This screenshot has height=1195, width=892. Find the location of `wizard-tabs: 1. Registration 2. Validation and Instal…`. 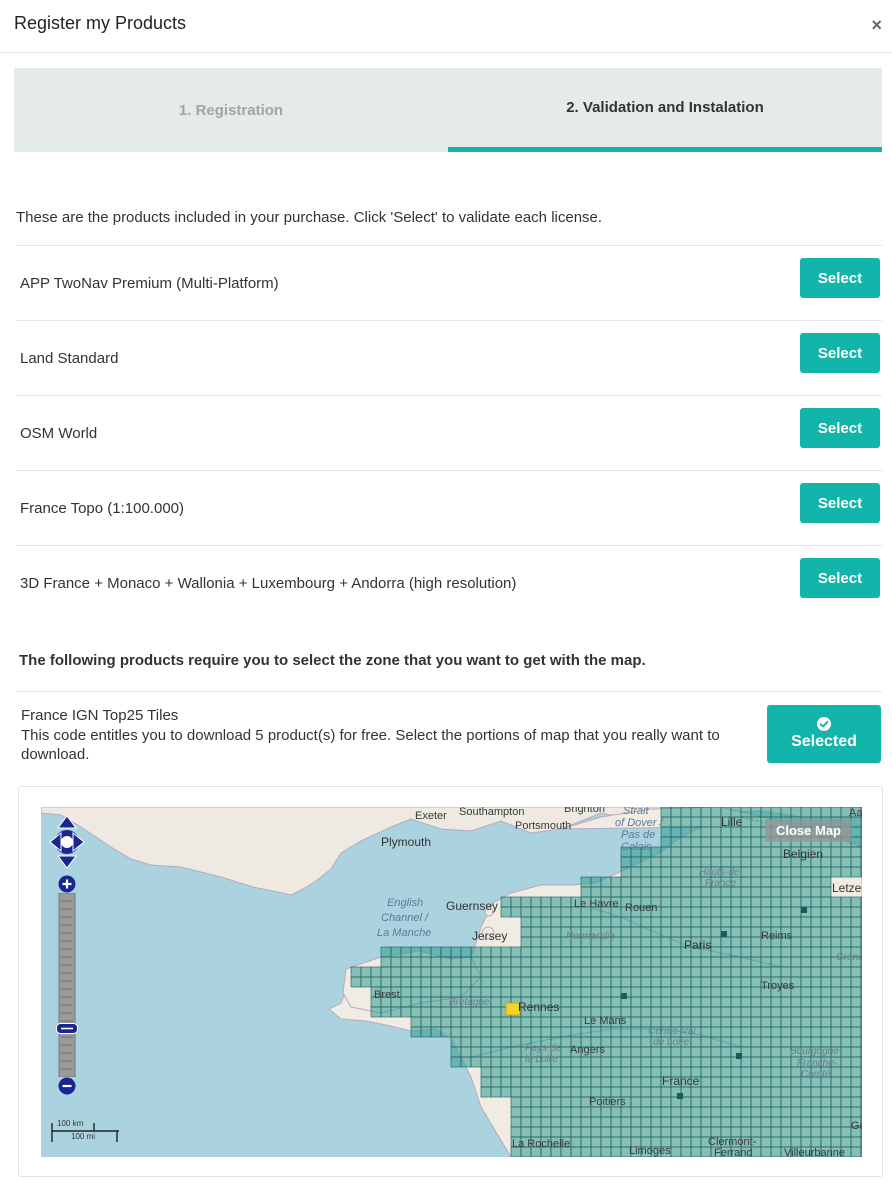

wizard-tabs: 1. Registration 2. Validation and Instal… is located at coordinates (448, 110).